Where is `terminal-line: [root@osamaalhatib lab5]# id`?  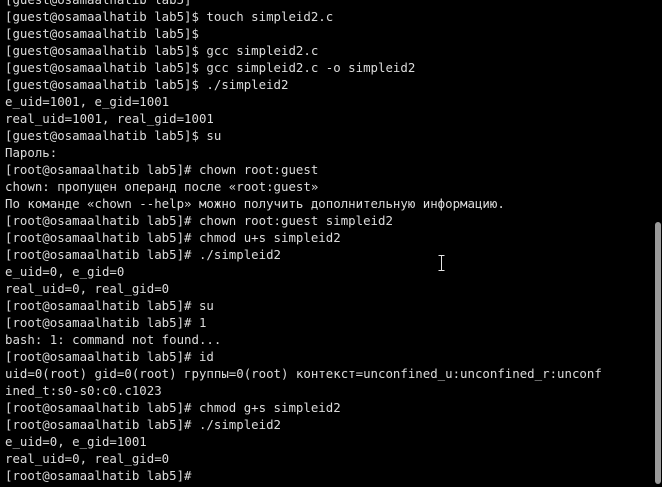
terminal-line: [root@osamaalhatib lab5]# id is located at coordinates (109, 356).